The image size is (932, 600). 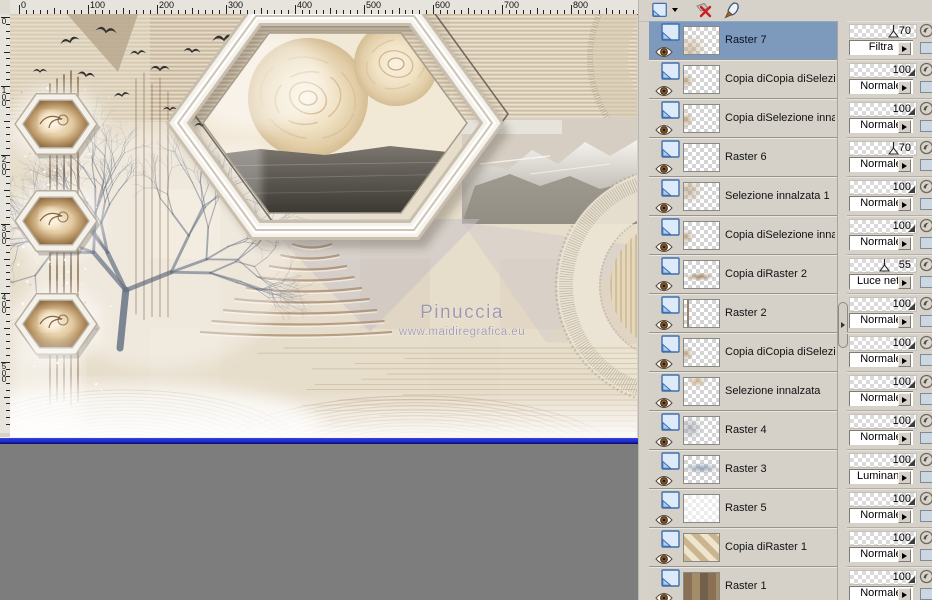 What do you see at coordinates (743, 313) in the screenshot?
I see `layer-row-raster-2: Raster 2` at bounding box center [743, 313].